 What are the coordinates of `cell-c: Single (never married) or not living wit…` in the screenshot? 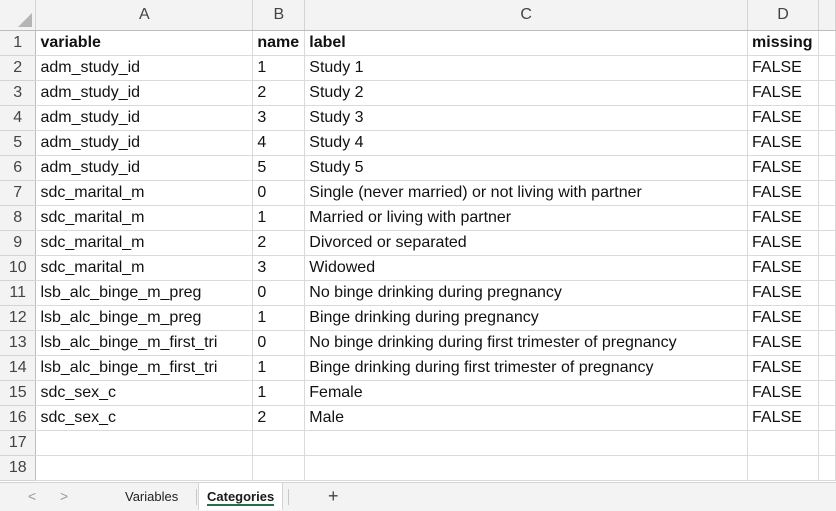 It's located at (526, 193).